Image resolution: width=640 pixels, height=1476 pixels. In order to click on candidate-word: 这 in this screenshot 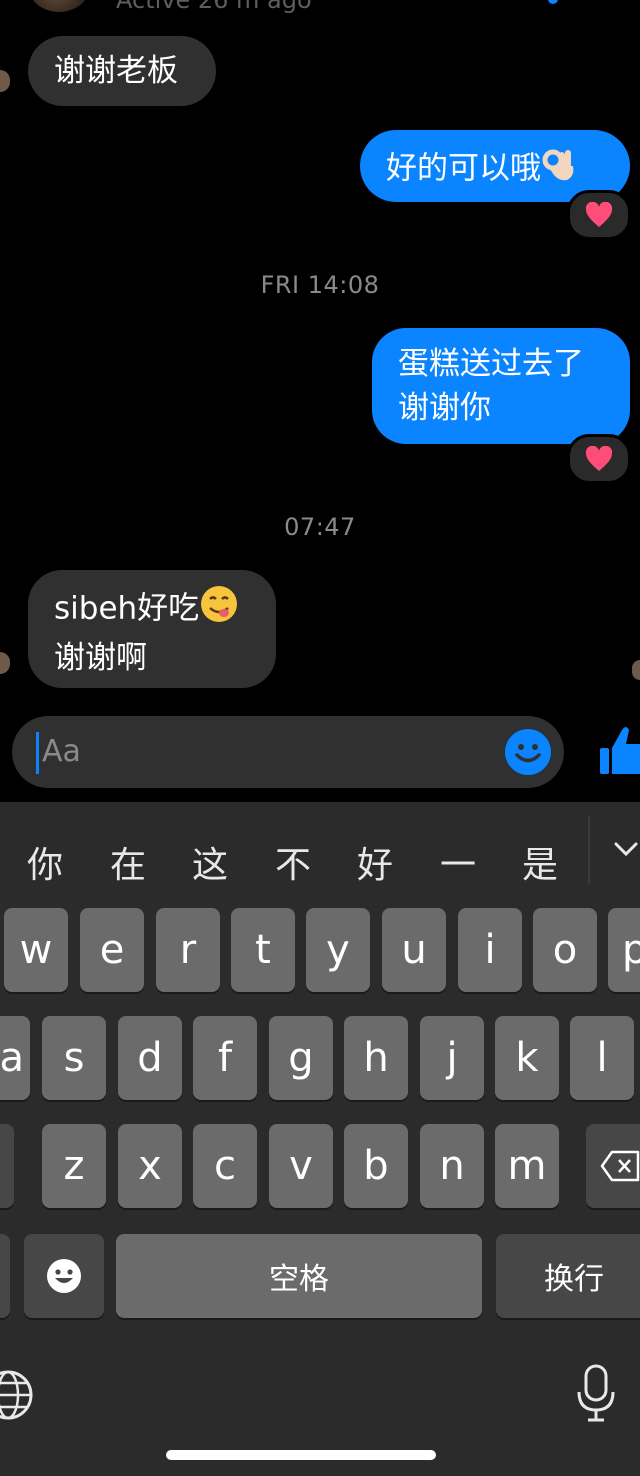, I will do `click(210, 862)`.